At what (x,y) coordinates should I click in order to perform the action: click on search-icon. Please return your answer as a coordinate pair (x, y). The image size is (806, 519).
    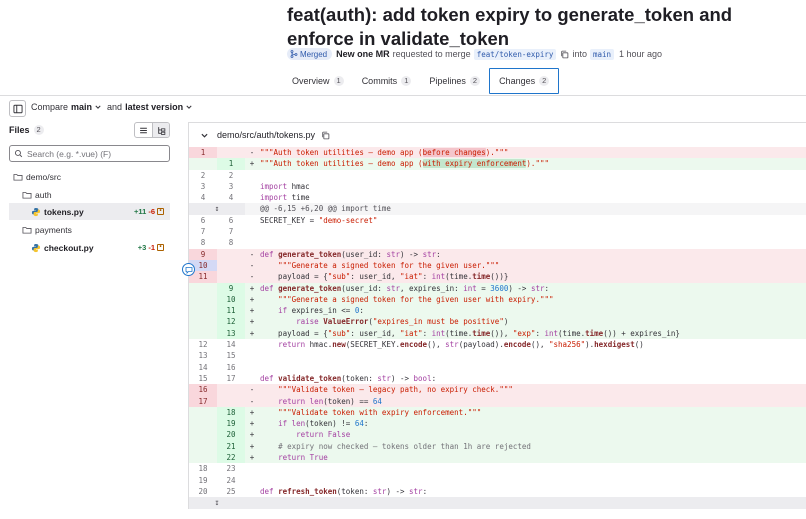
    Looking at the image, I should click on (18, 153).